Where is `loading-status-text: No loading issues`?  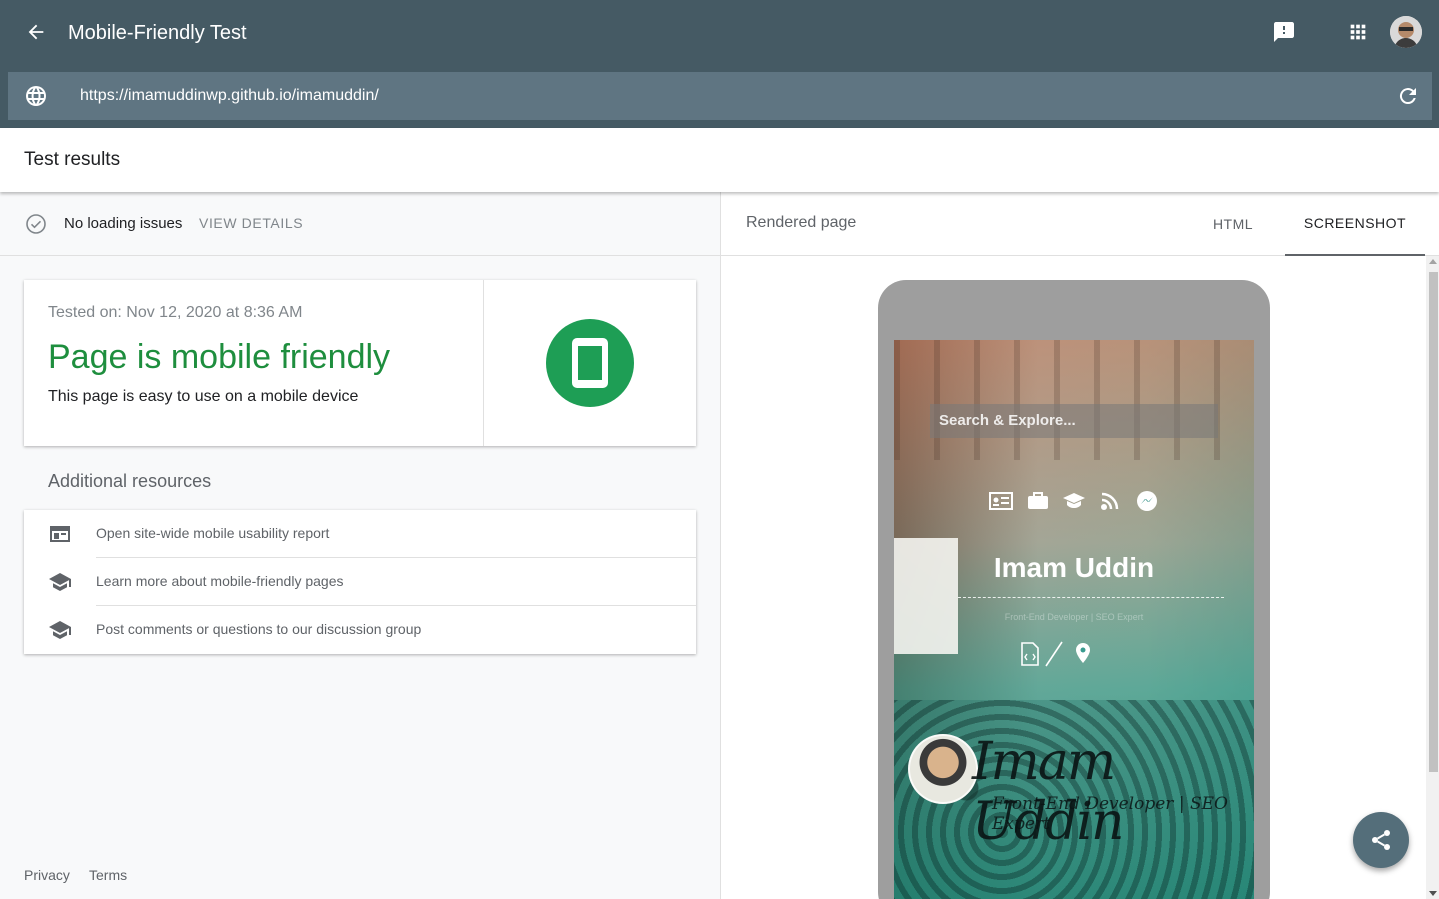 loading-status-text: No loading issues is located at coordinates (123, 223).